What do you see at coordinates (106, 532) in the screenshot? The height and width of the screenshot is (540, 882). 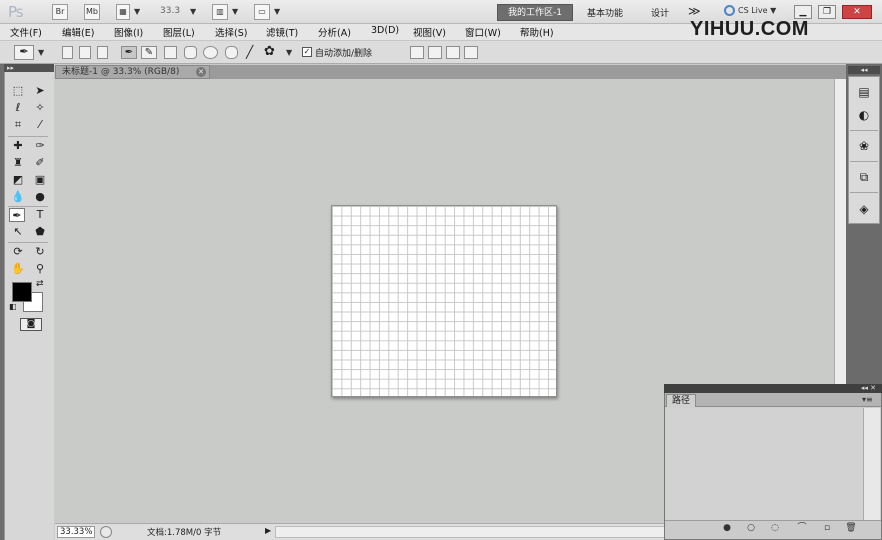 I see `status-menu-icon` at bounding box center [106, 532].